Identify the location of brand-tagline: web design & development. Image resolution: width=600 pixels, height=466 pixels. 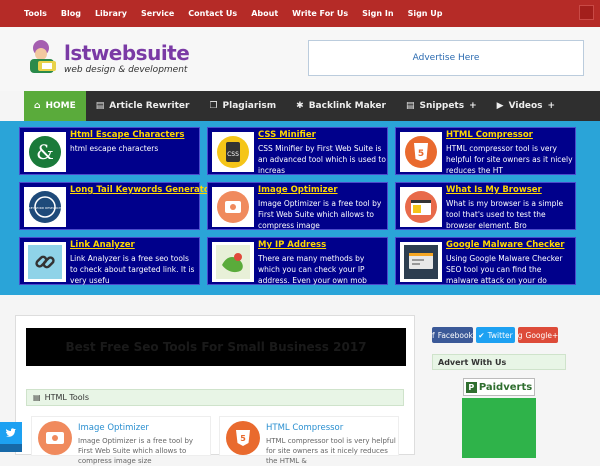
(126, 70).